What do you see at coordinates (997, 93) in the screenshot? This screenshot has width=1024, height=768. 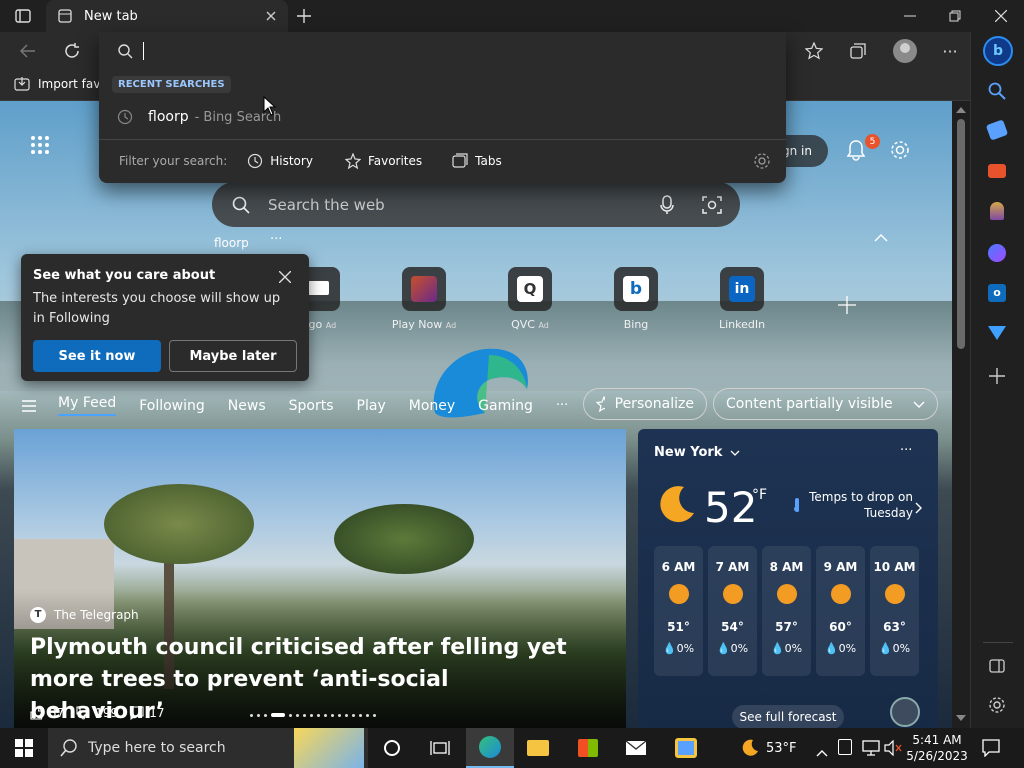 I see `sidebar-search-icon` at bounding box center [997, 93].